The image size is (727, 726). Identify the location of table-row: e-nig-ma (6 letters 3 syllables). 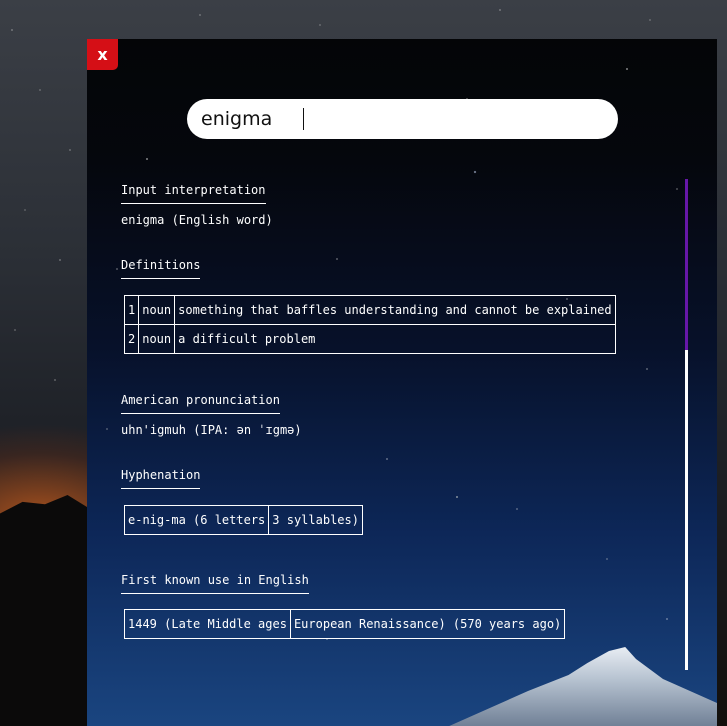
(243, 520).